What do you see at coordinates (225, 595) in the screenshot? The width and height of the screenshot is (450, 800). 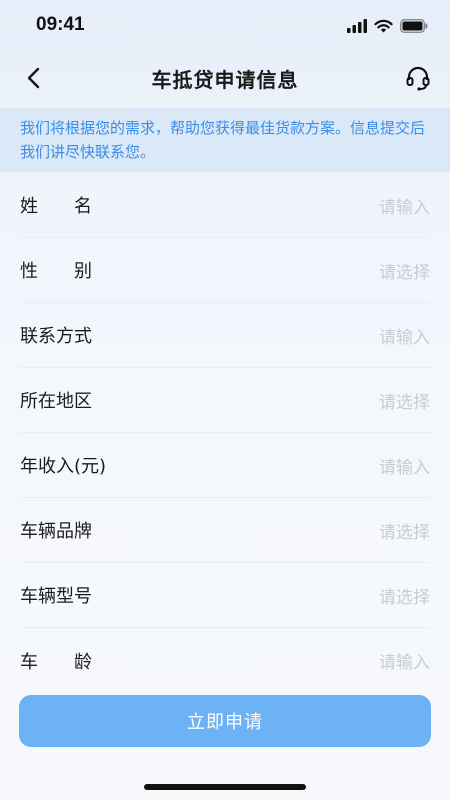 I see `field-vehicle-model: 车辆型号 请选择` at bounding box center [225, 595].